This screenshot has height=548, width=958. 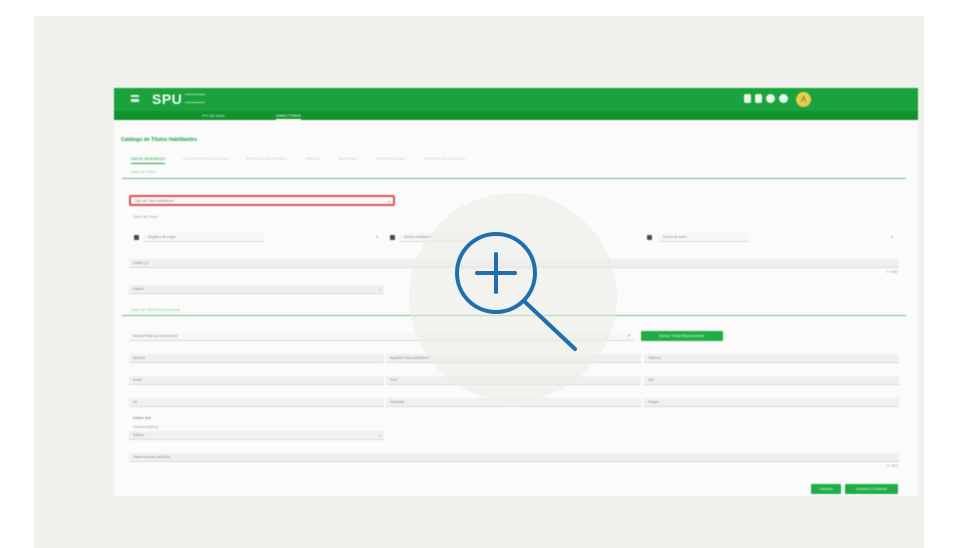 What do you see at coordinates (256, 289) in the screenshot?
I see `estado-select: Estado ▾` at bounding box center [256, 289].